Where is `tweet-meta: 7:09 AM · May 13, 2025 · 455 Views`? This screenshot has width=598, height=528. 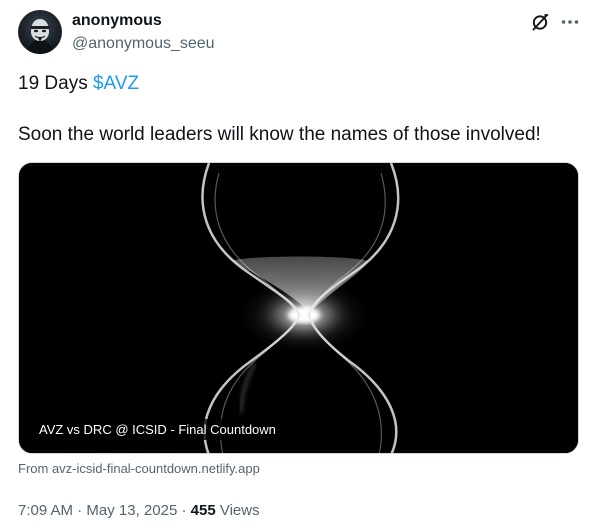 tweet-meta: 7:09 AM · May 13, 2025 · 455 Views is located at coordinates (139, 510).